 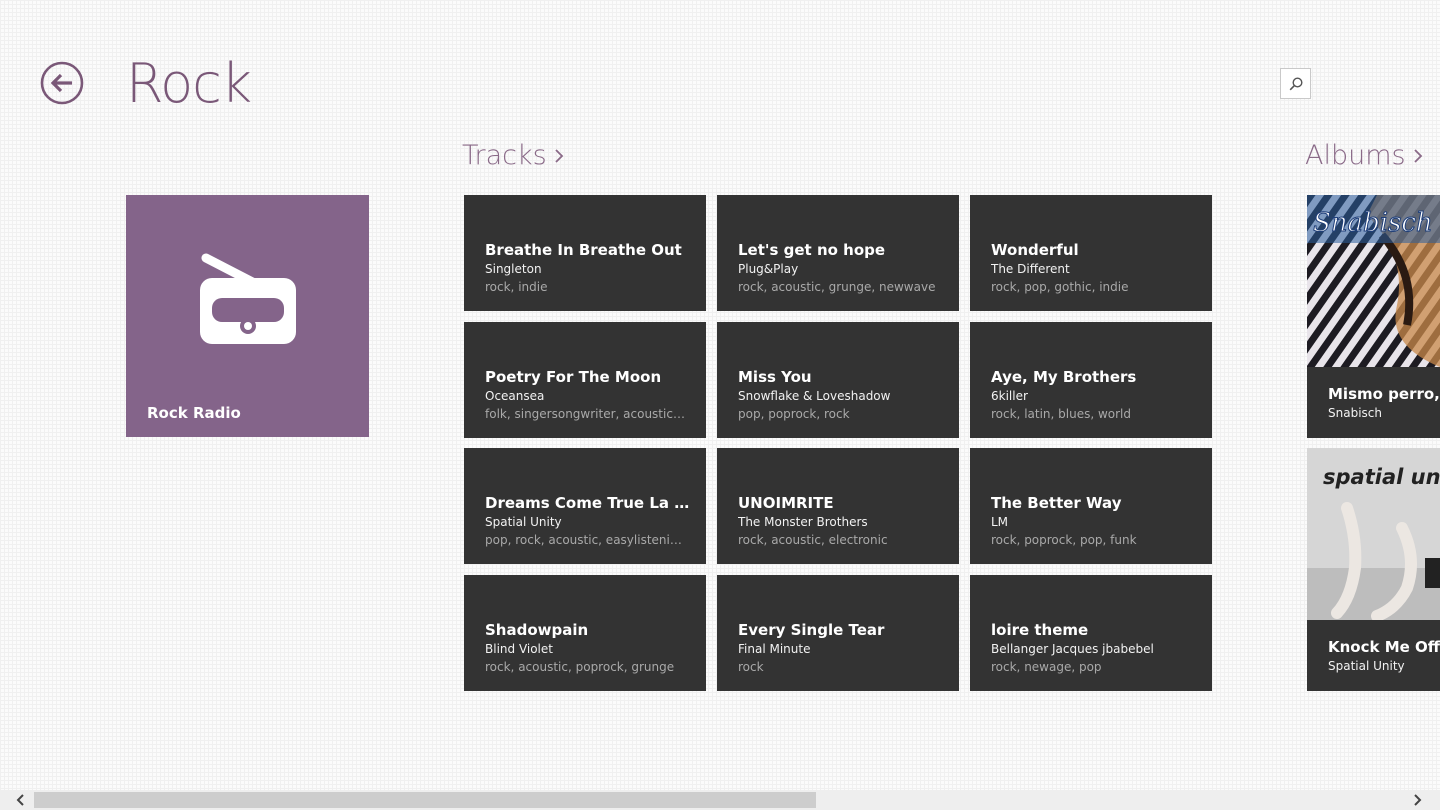 What do you see at coordinates (1030, 269) in the screenshot?
I see `track-artist: The Different` at bounding box center [1030, 269].